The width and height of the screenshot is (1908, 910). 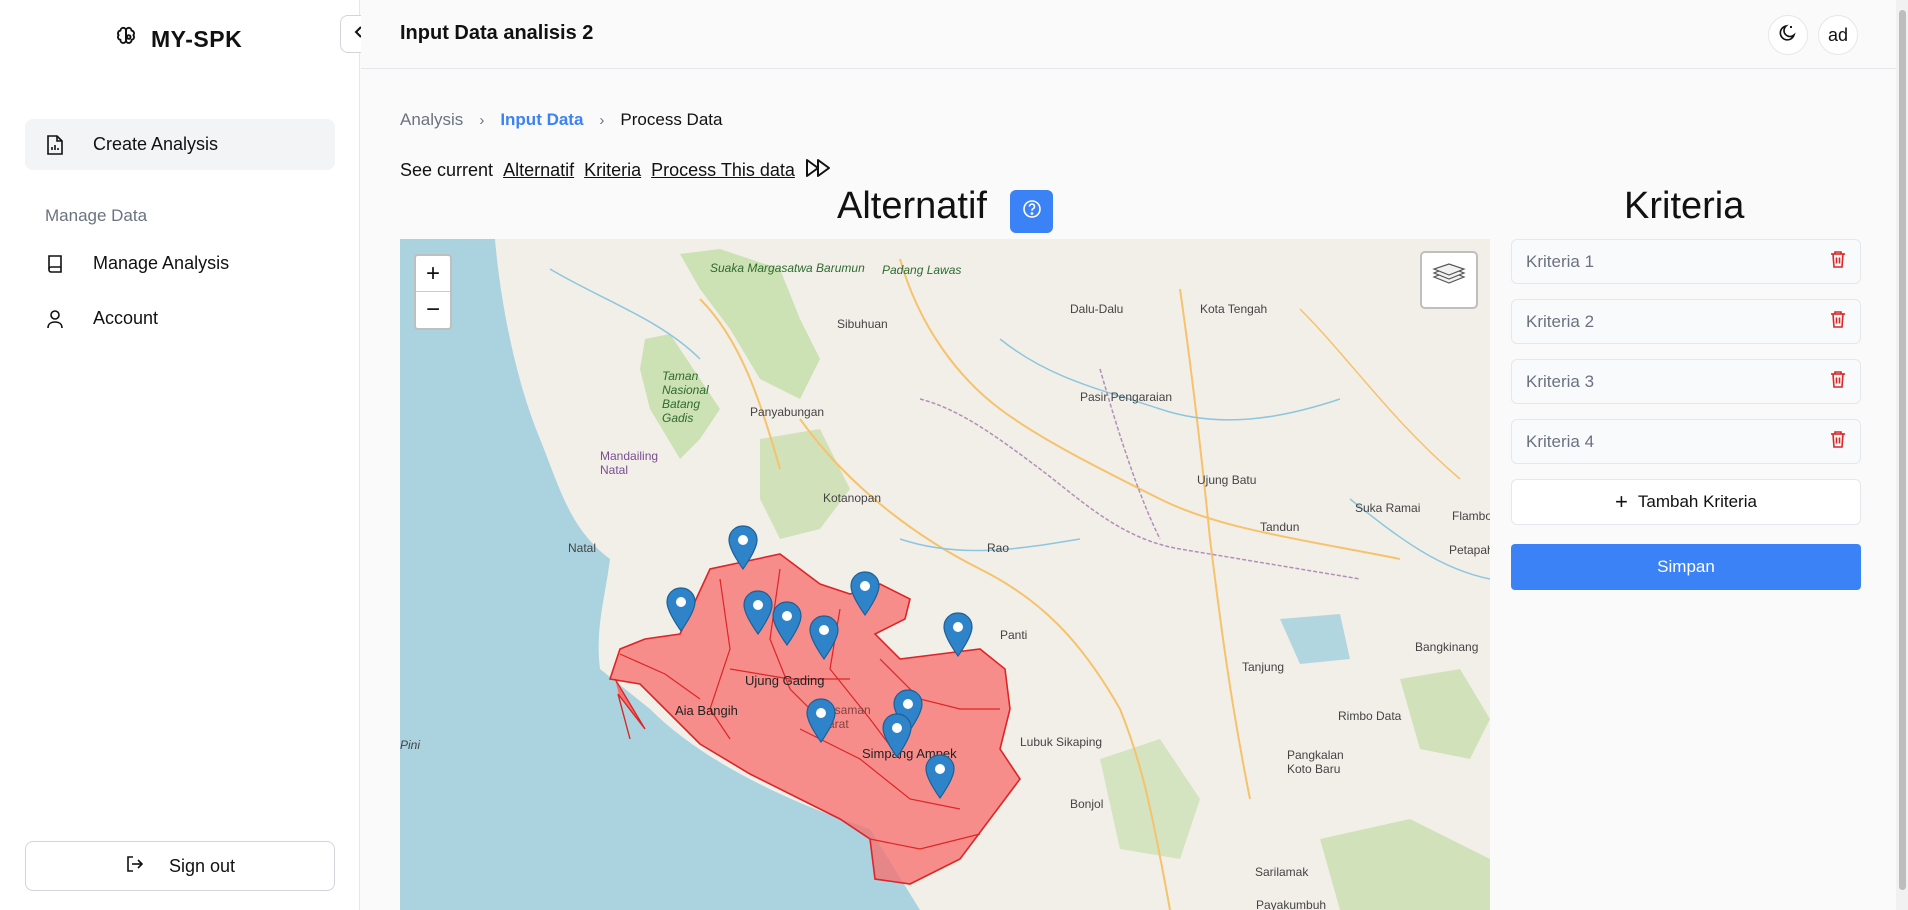 What do you see at coordinates (541, 120) in the screenshot?
I see `breadcrumb-input-data: Input Data` at bounding box center [541, 120].